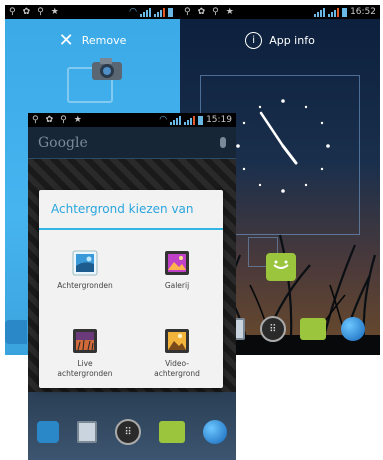 This screenshot has width=383, height=460. What do you see at coordinates (85, 341) in the screenshot?
I see `live-wallpapers-icon` at bounding box center [85, 341].